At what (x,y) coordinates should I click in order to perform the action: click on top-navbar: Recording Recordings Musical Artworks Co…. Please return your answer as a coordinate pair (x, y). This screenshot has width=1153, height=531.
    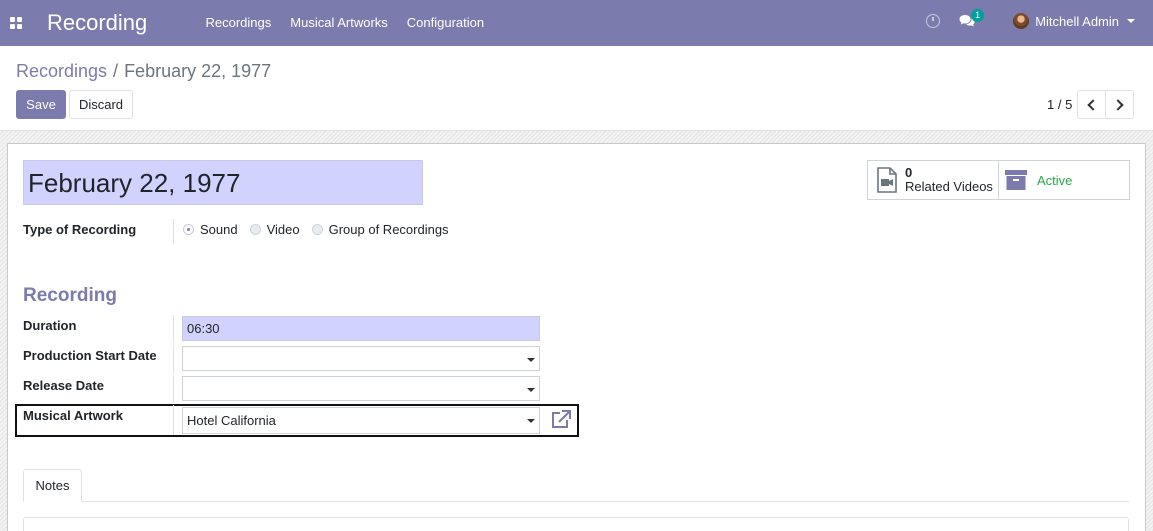
    Looking at the image, I should click on (576, 23).